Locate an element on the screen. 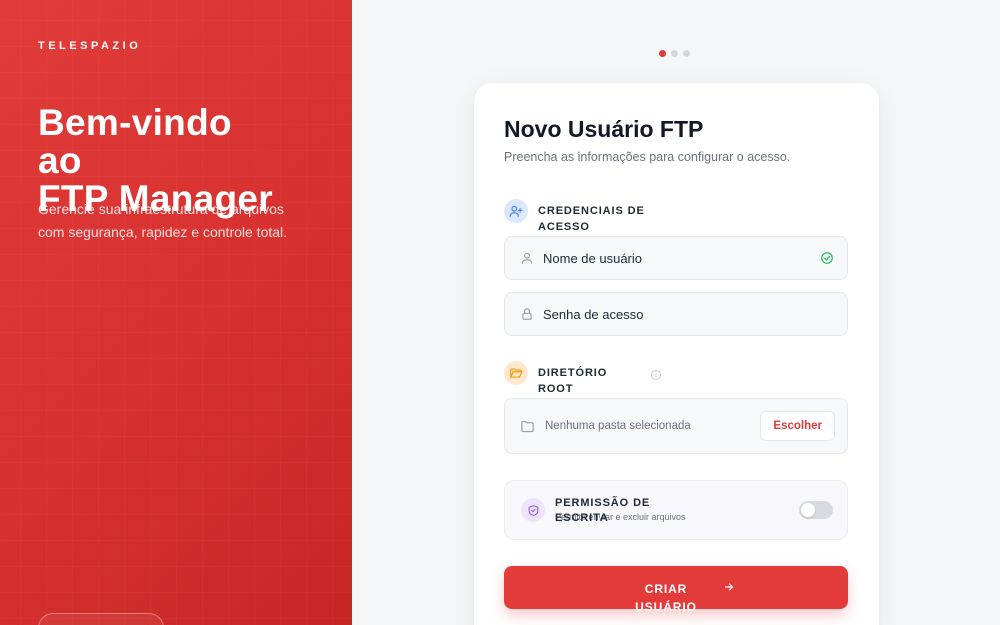  credentials-section-label: CREDENCIAIS DE ACESSO is located at coordinates (591, 219).